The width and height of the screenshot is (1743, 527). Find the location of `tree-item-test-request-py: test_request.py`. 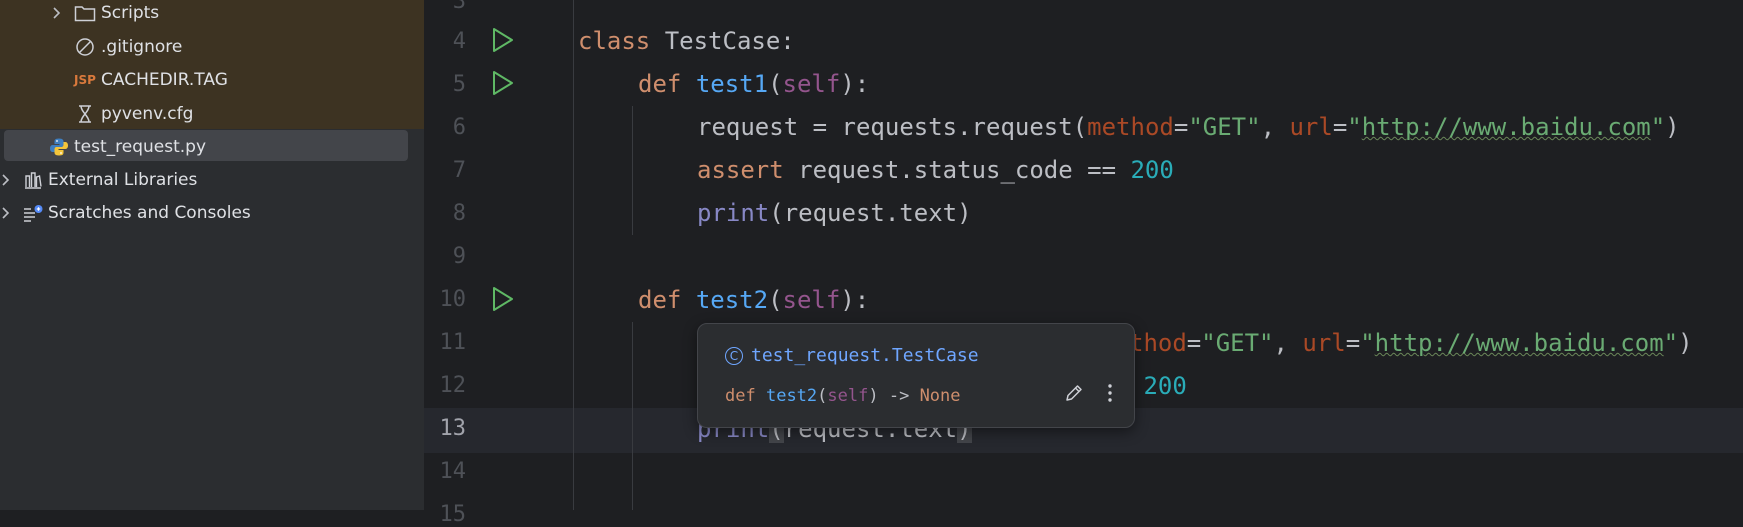

tree-item-test-request-py: test_request.py is located at coordinates (212, 146).